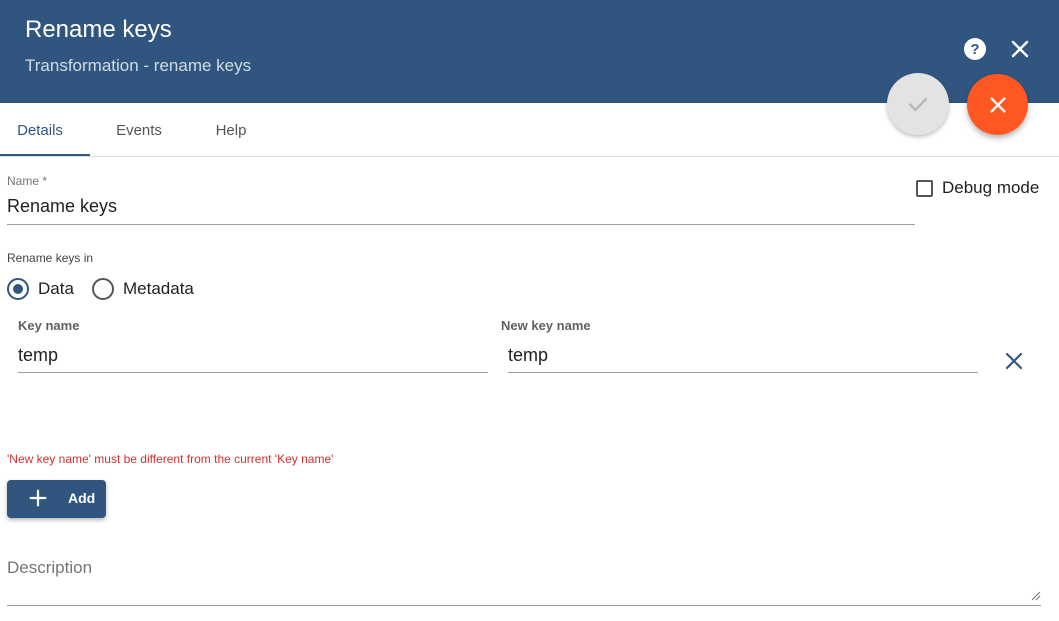 Image resolution: width=1059 pixels, height=621 pixels. Describe the element at coordinates (138, 65) in the screenshot. I see `dialog-subtitle: Transformation - rename keys` at that location.